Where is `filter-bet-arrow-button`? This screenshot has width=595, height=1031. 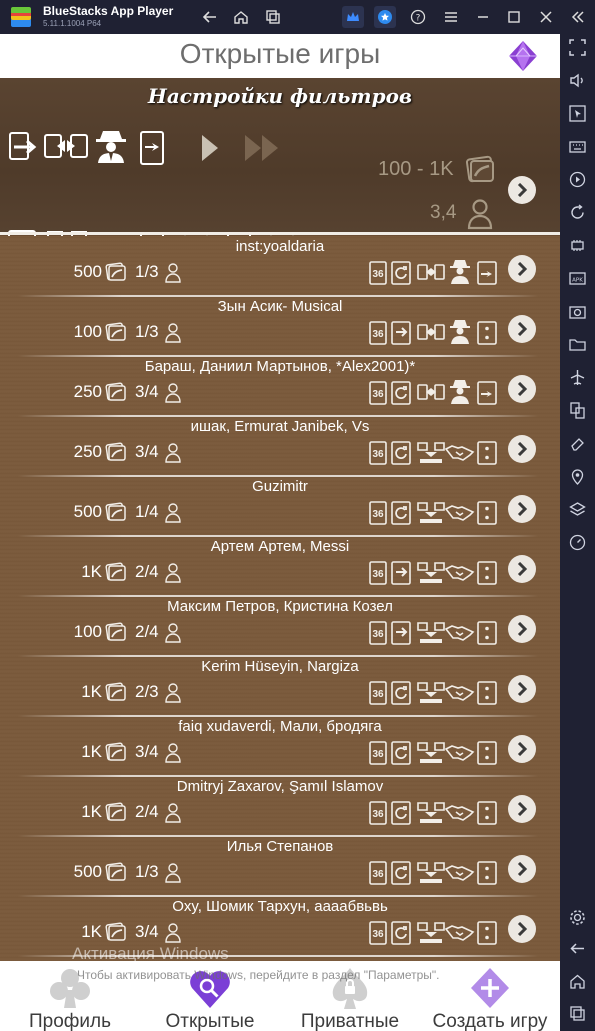
filter-bet-arrow-button is located at coordinates (522, 190).